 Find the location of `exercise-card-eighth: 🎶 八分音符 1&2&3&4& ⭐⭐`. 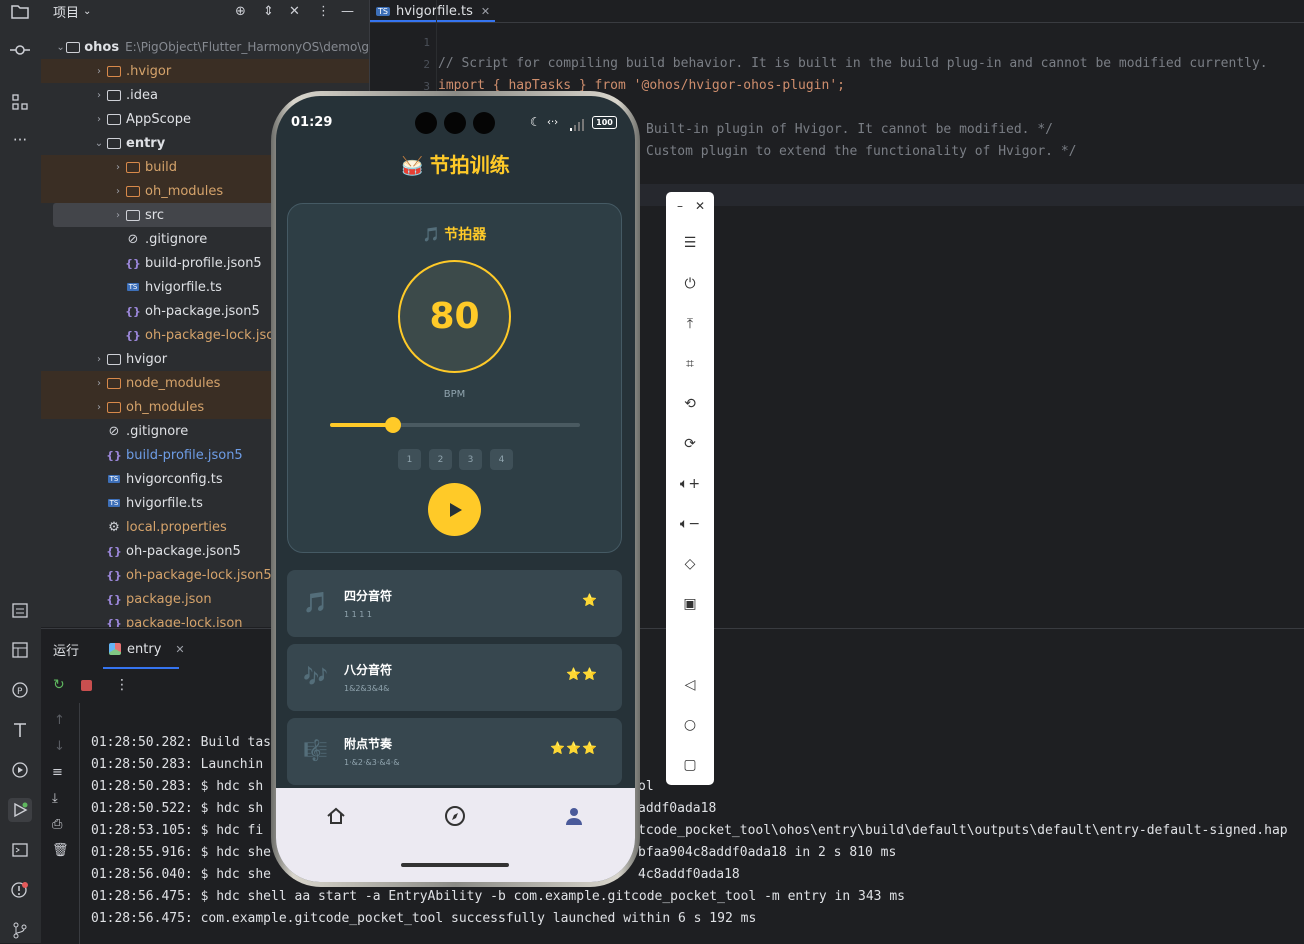

exercise-card-eighth: 🎶 八分音符 1&2&3&4& ⭐⭐ is located at coordinates (454, 677).